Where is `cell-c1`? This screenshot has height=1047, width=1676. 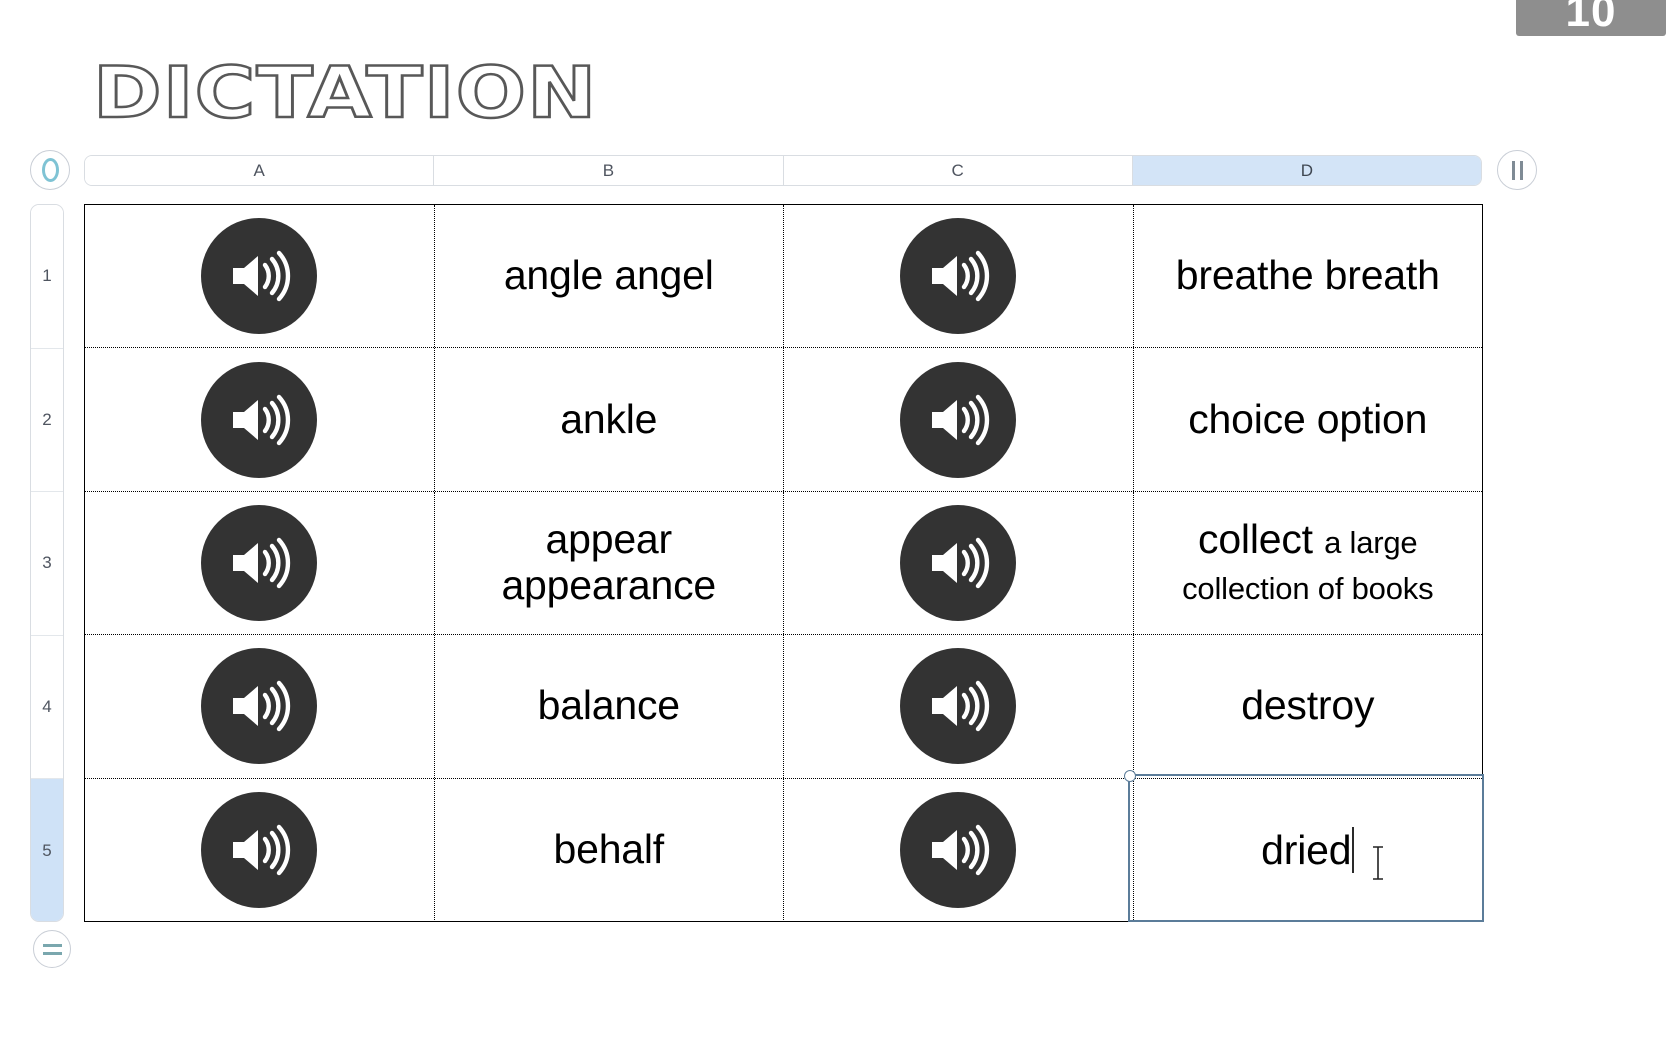
cell-c1 is located at coordinates (959, 276).